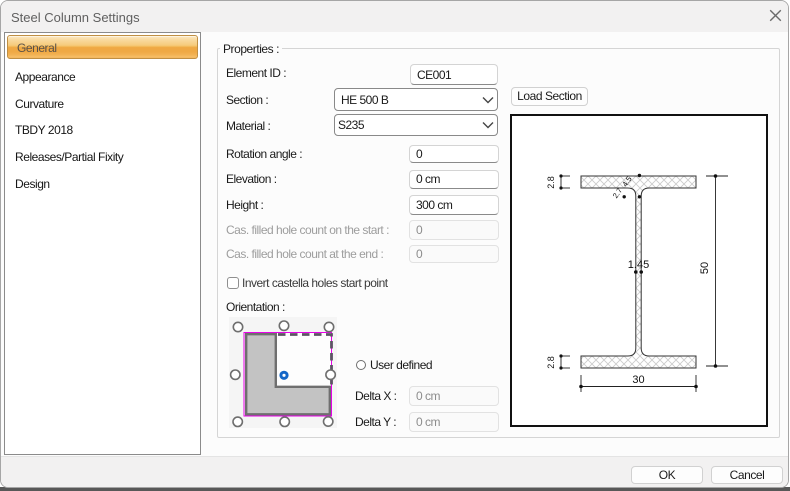 The image size is (790, 491). Describe the element at coordinates (638, 380) in the screenshot. I see `svg-text: 30` at that location.